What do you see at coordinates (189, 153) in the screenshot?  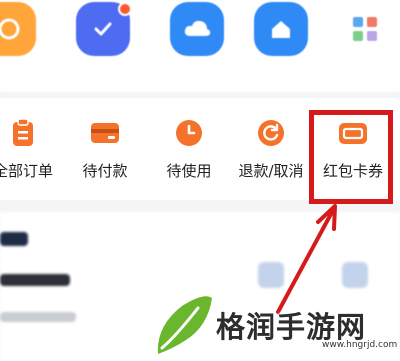 I see `to-use-entry: 待使用` at bounding box center [189, 153].